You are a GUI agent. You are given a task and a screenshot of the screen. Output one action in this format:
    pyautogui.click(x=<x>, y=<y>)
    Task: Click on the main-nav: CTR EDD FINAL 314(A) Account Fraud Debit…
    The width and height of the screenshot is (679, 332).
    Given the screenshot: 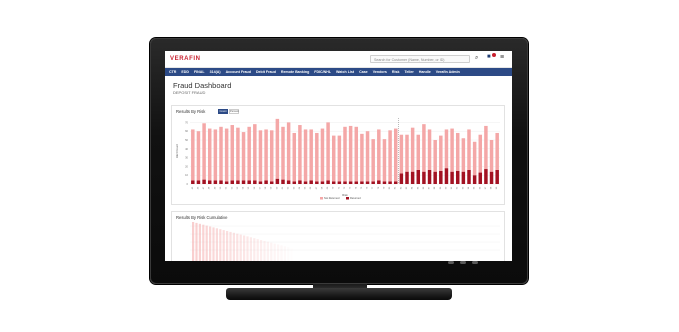 What is the action you would take?
    pyautogui.click(x=338, y=72)
    